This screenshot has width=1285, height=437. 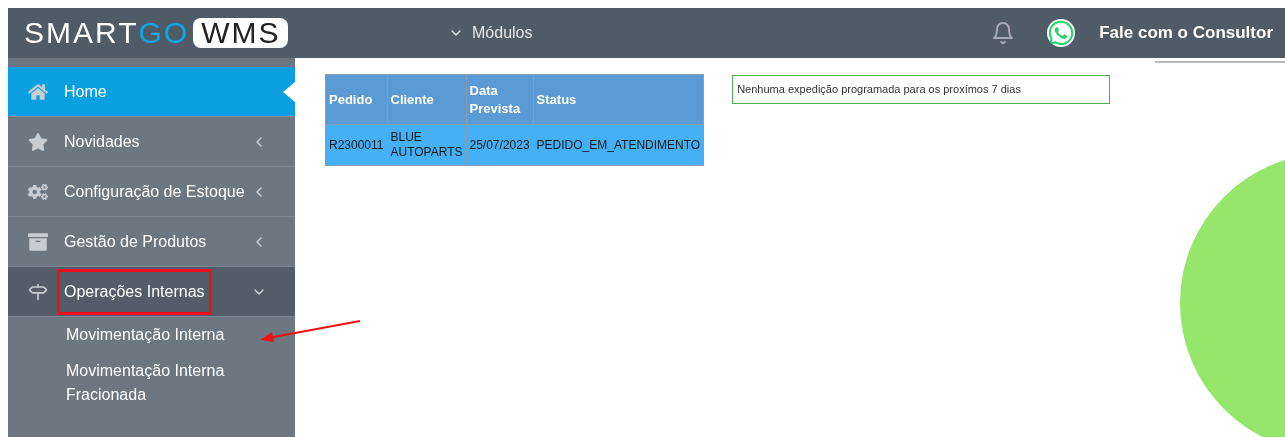 I want to click on column-header: Status, so click(x=618, y=99).